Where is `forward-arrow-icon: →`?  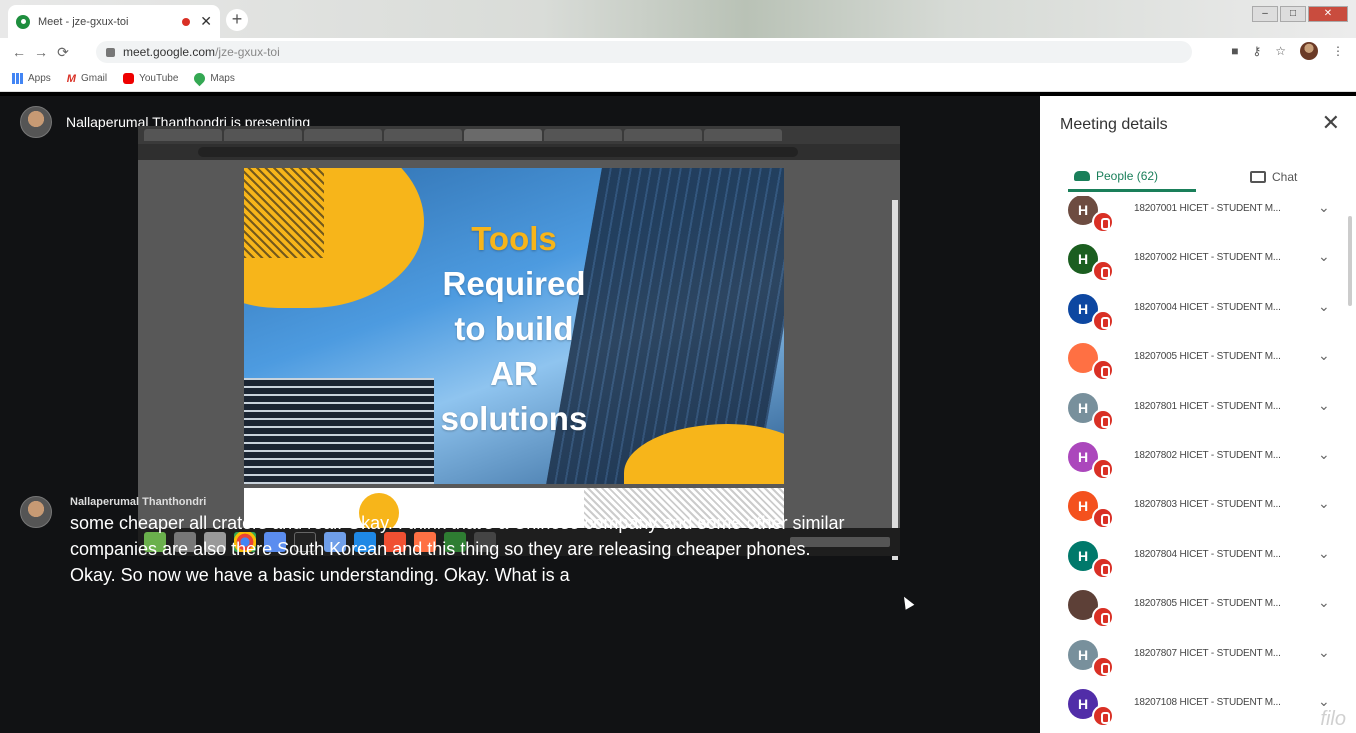
forward-arrow-icon: → is located at coordinates (41, 52).